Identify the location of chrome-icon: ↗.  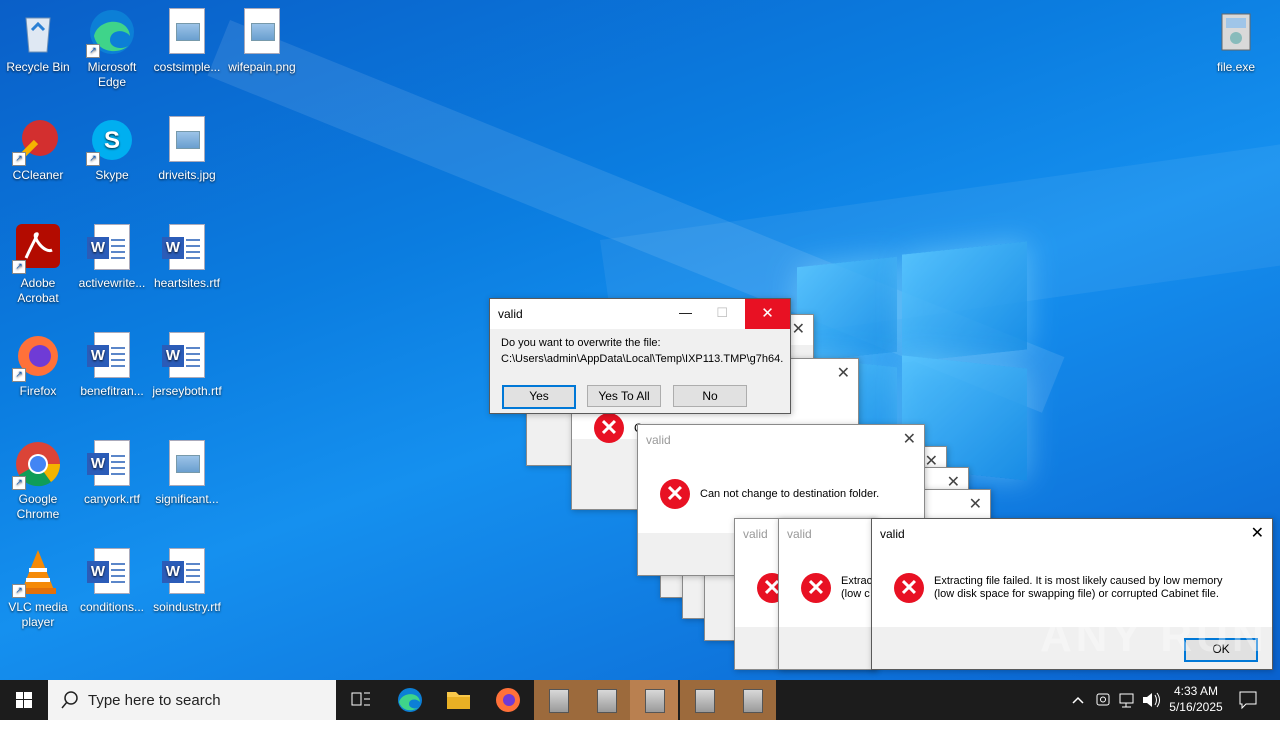
(37, 465).